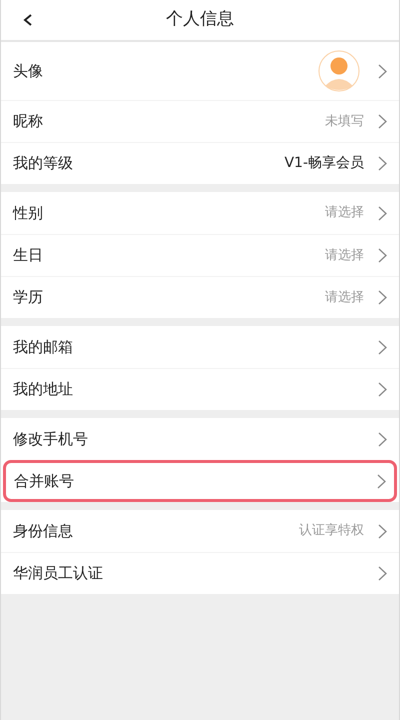 This screenshot has width=400, height=720. Describe the element at coordinates (51, 439) in the screenshot. I see `row-label: 修改手机号` at that location.